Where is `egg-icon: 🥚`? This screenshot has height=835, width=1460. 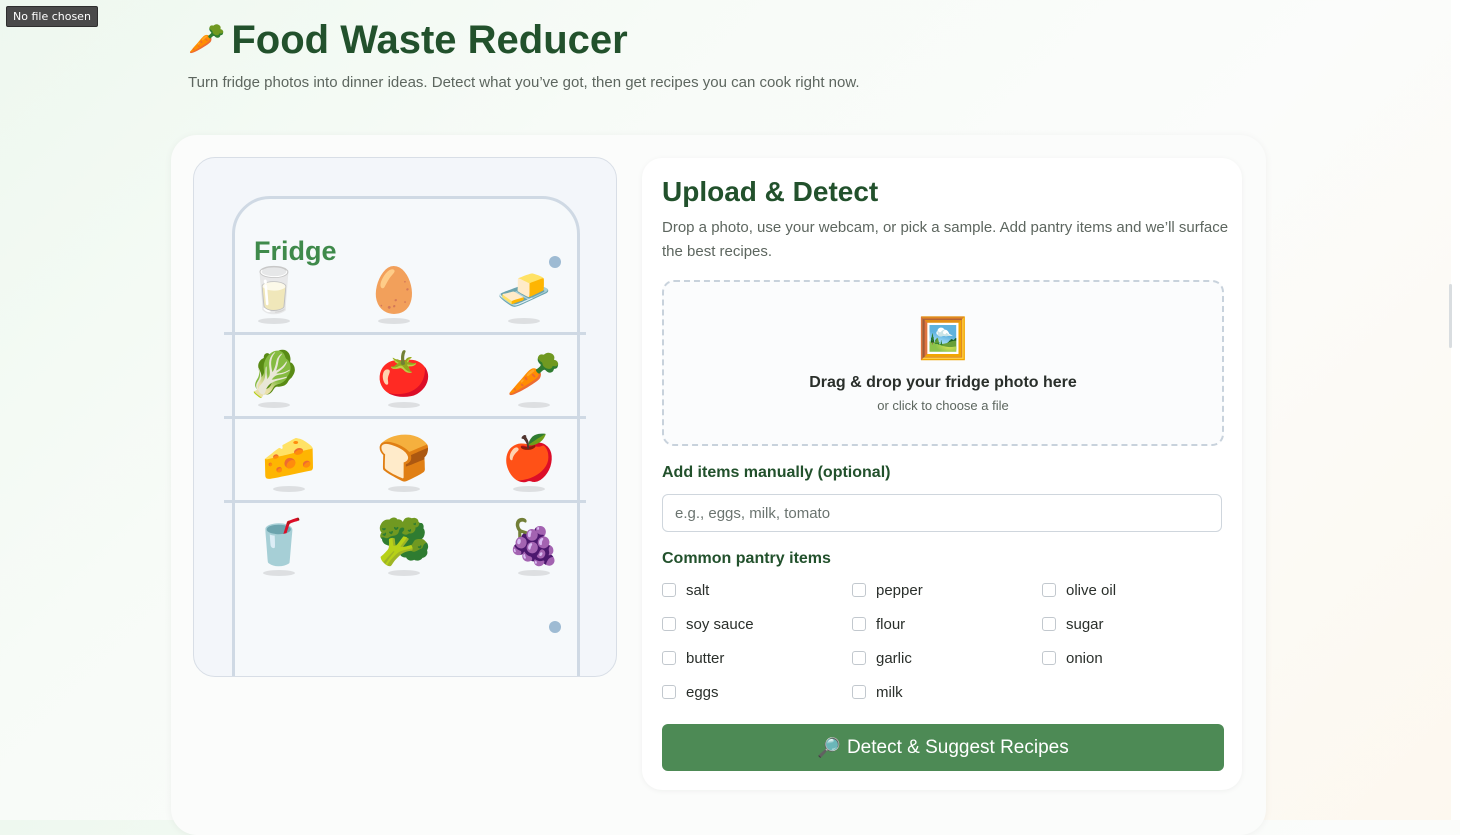
egg-icon: 🥚 is located at coordinates (394, 295).